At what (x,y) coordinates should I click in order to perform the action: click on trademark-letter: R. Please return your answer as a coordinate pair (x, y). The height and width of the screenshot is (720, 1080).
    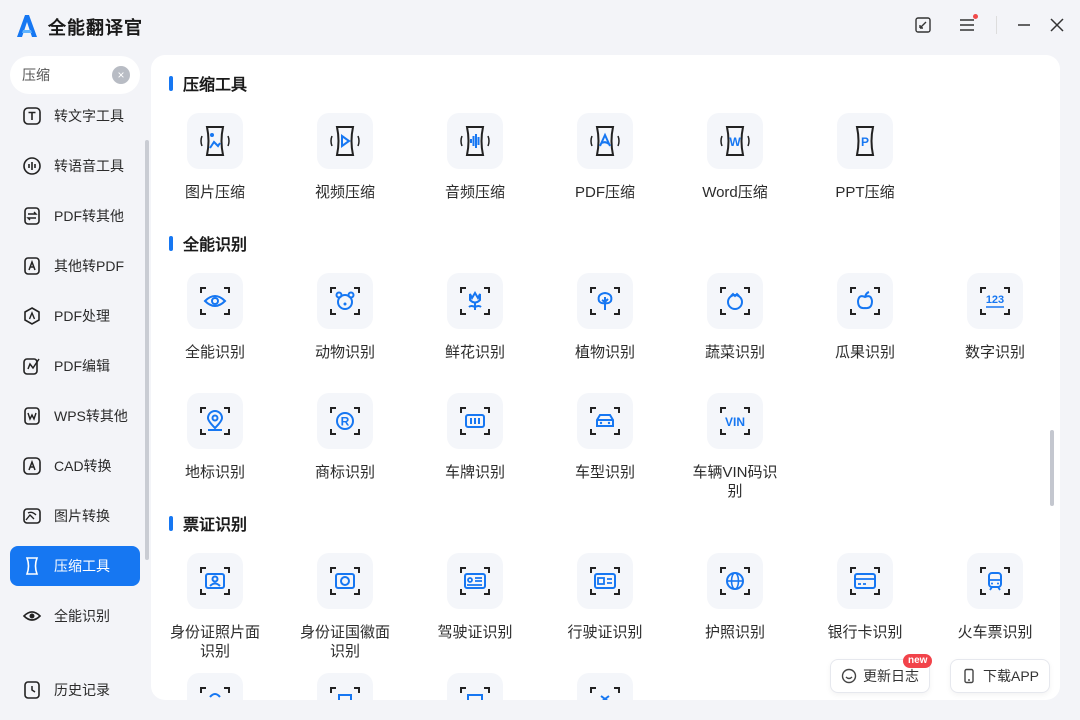
    Looking at the image, I should click on (345, 422).